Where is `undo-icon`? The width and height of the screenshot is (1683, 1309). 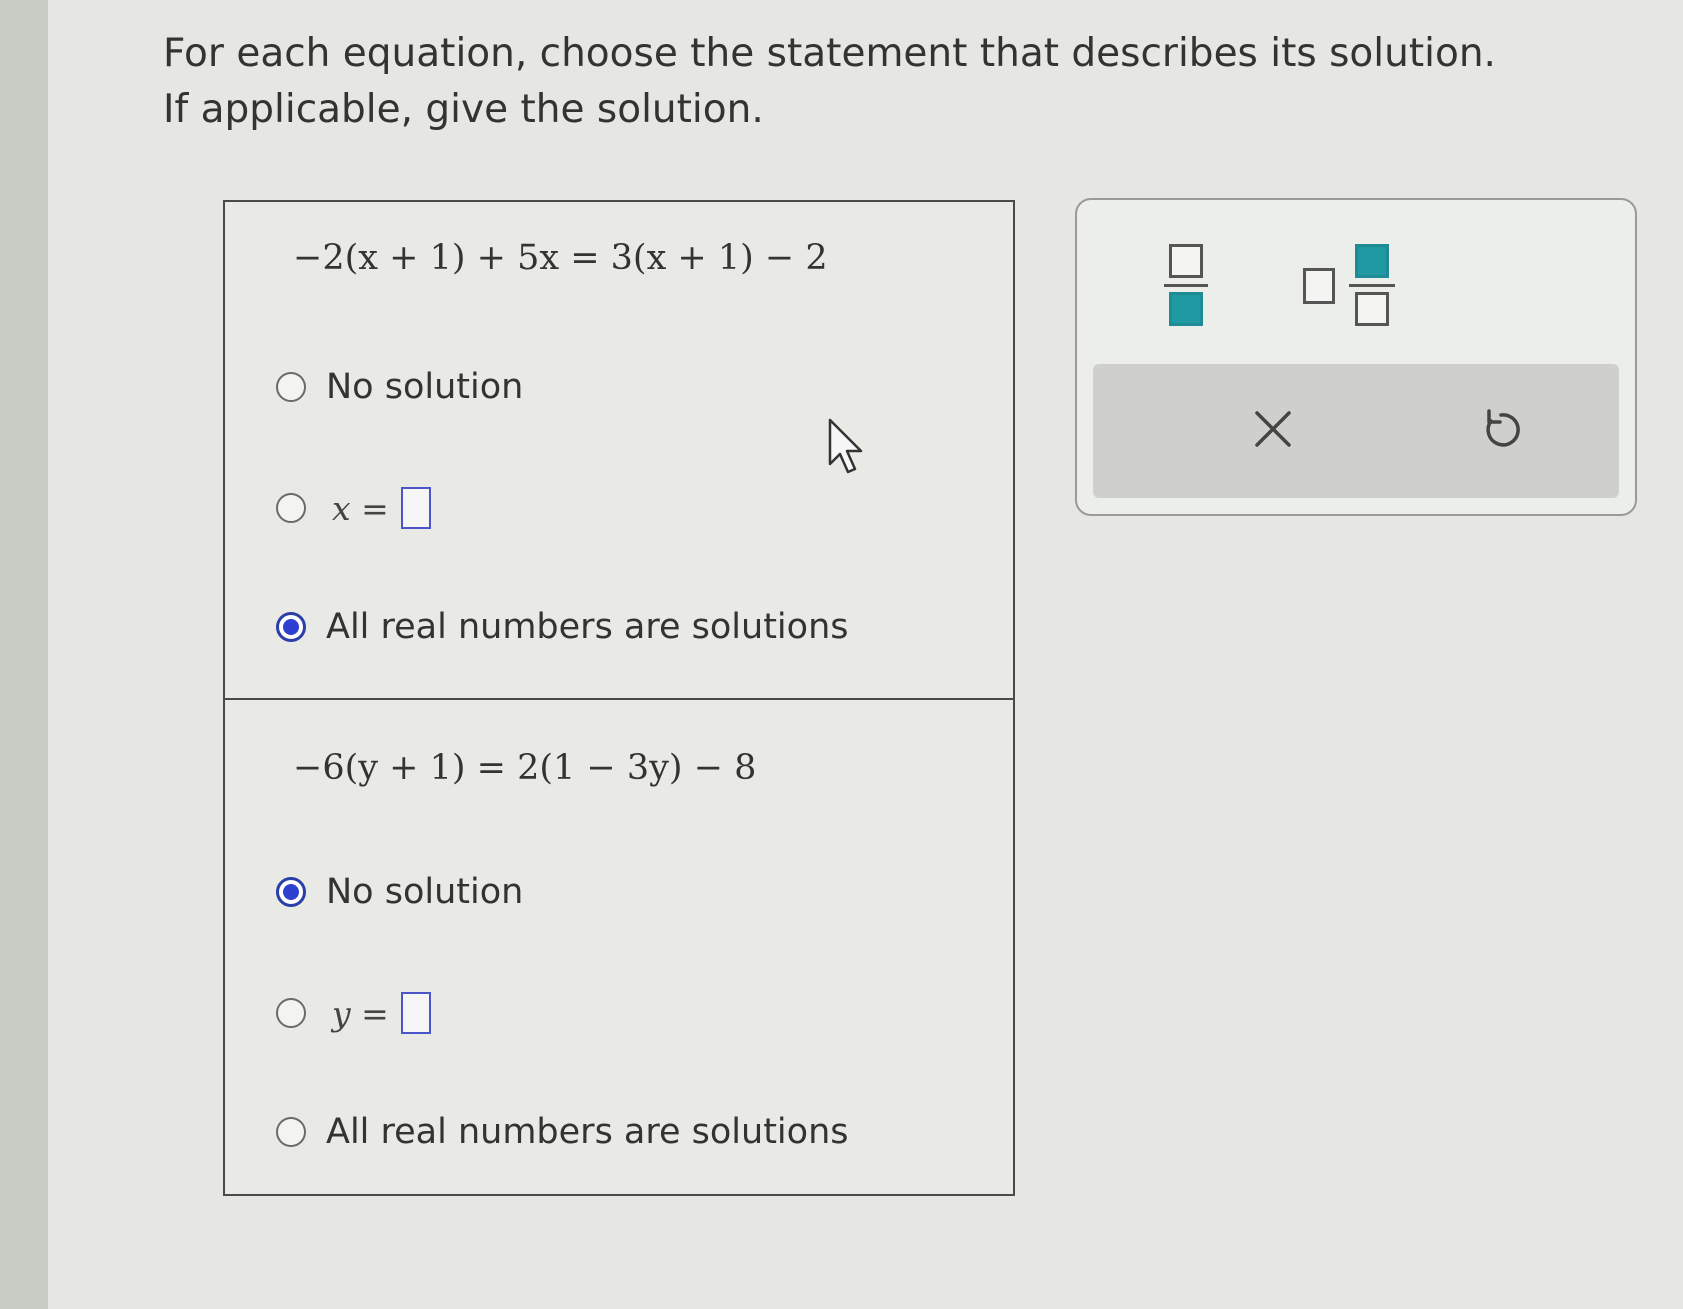 undo-icon is located at coordinates (1503, 428).